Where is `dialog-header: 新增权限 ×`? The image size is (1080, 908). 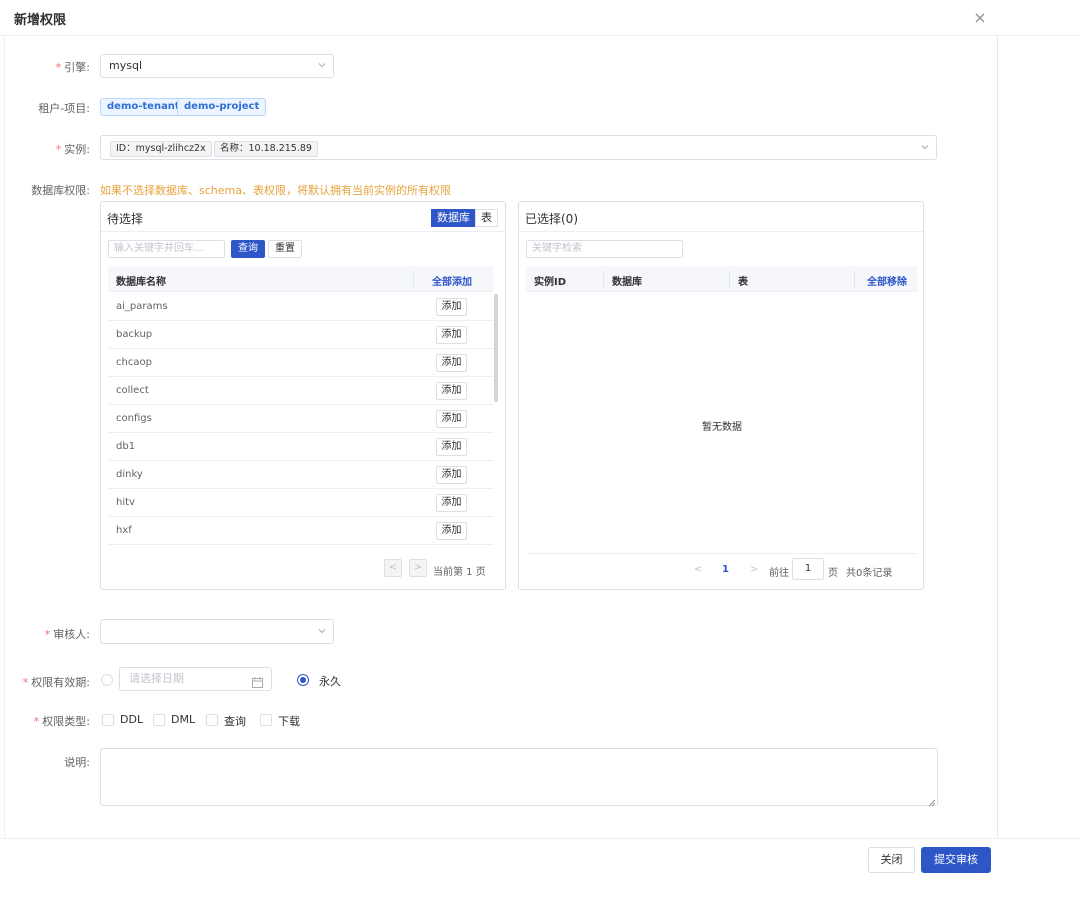
dialog-header: 新增权限 × is located at coordinates (540, 18).